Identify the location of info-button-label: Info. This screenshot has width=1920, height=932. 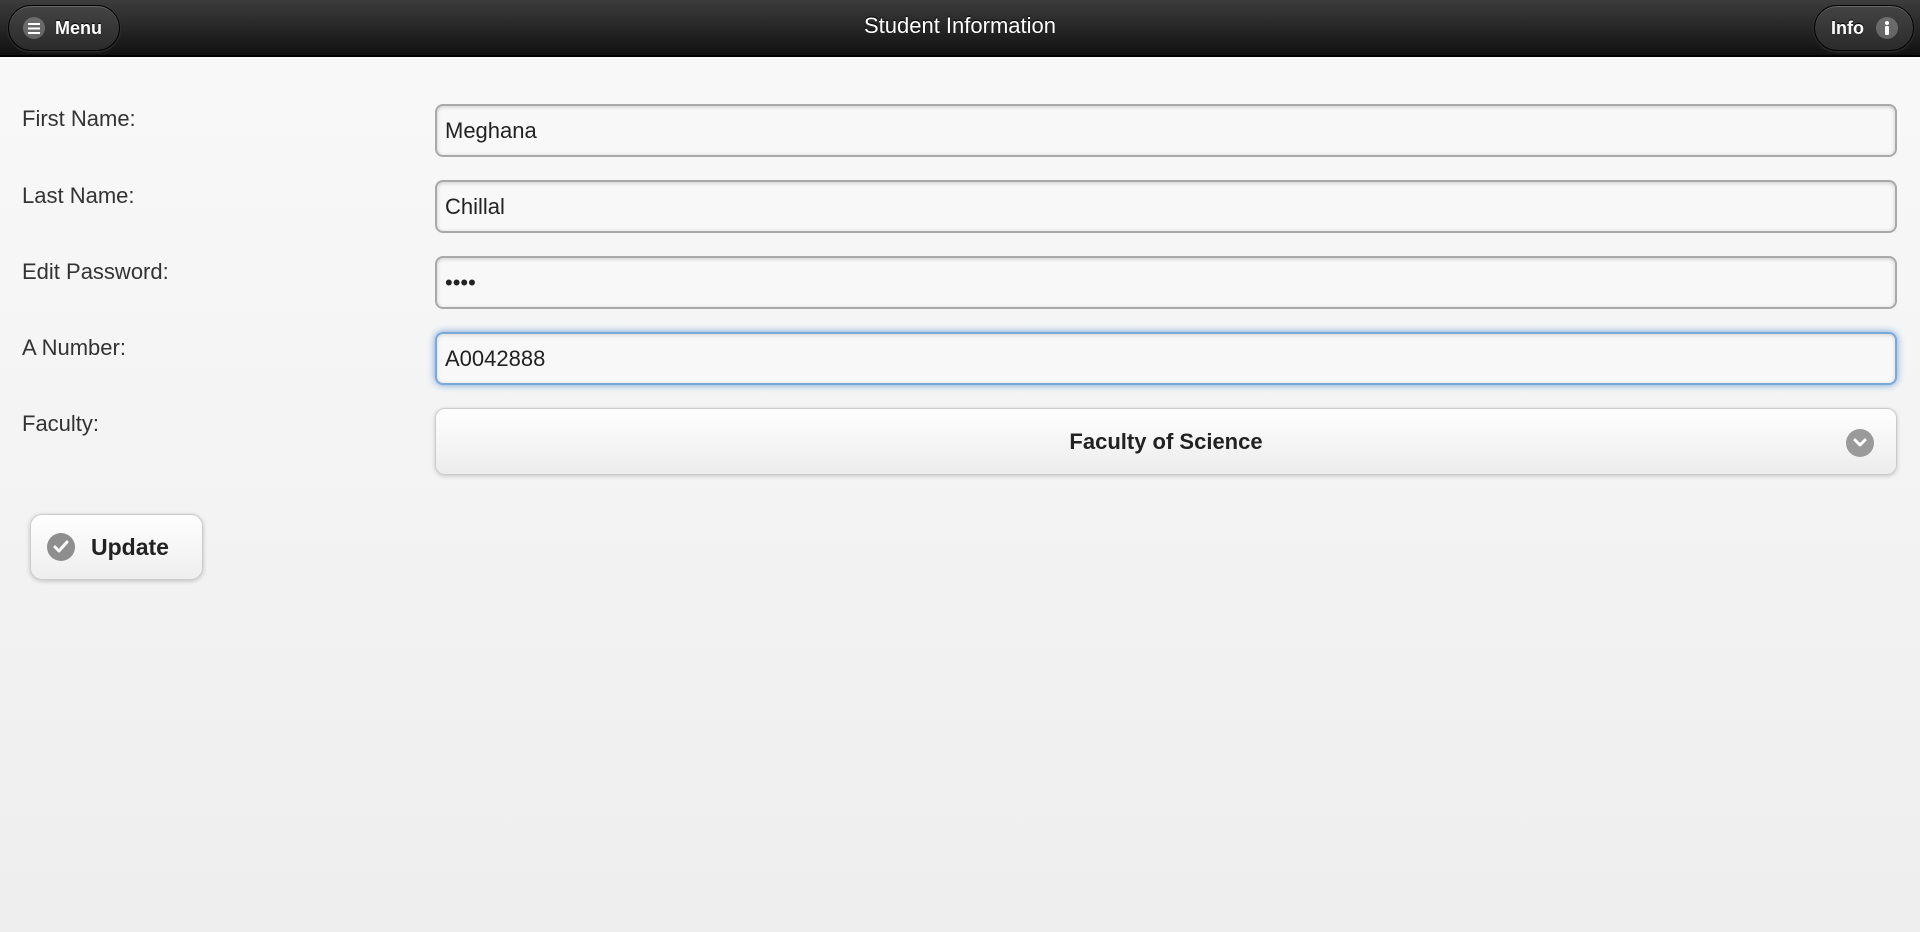
(1847, 27).